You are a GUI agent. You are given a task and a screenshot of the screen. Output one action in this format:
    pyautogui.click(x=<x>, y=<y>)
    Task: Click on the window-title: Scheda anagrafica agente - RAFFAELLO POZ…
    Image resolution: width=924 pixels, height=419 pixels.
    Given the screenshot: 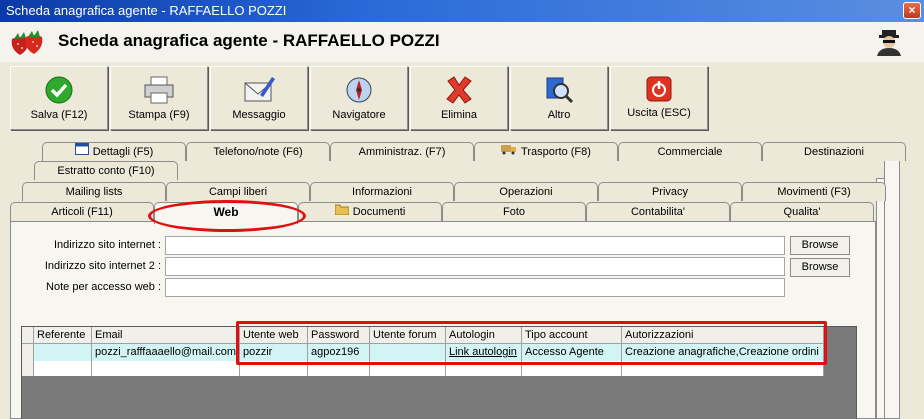 What is the action you would take?
    pyautogui.click(x=146, y=10)
    